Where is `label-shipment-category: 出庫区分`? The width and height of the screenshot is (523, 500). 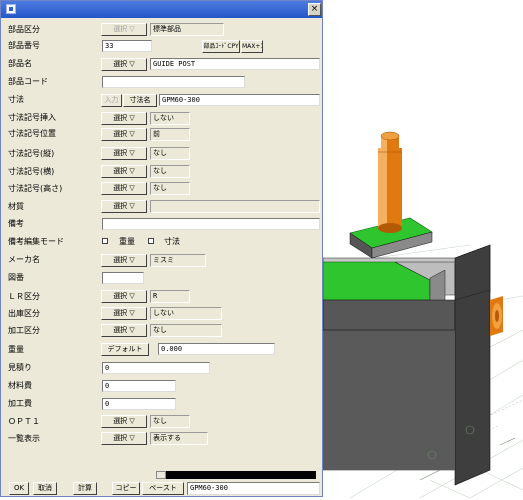
label-shipment-category: 出庫区分 is located at coordinates (24, 313).